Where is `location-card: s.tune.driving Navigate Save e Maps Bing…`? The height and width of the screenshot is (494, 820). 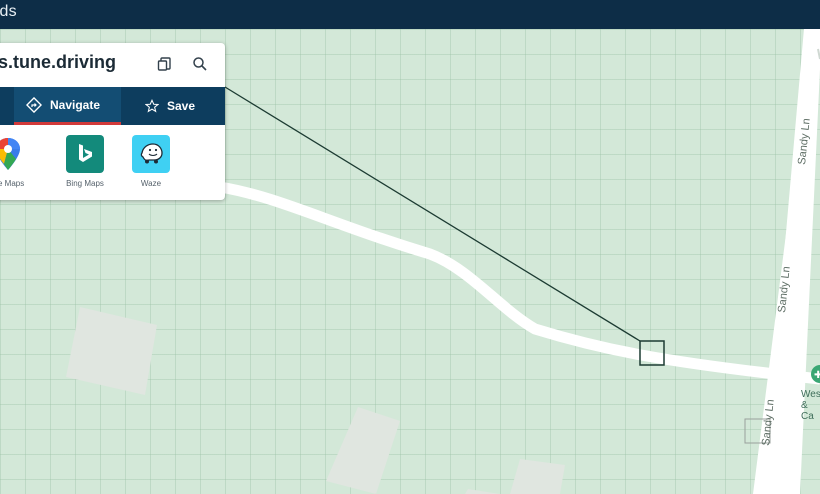
location-card: s.tune.driving Navigate Save e Maps Bing… is located at coordinates (112, 121).